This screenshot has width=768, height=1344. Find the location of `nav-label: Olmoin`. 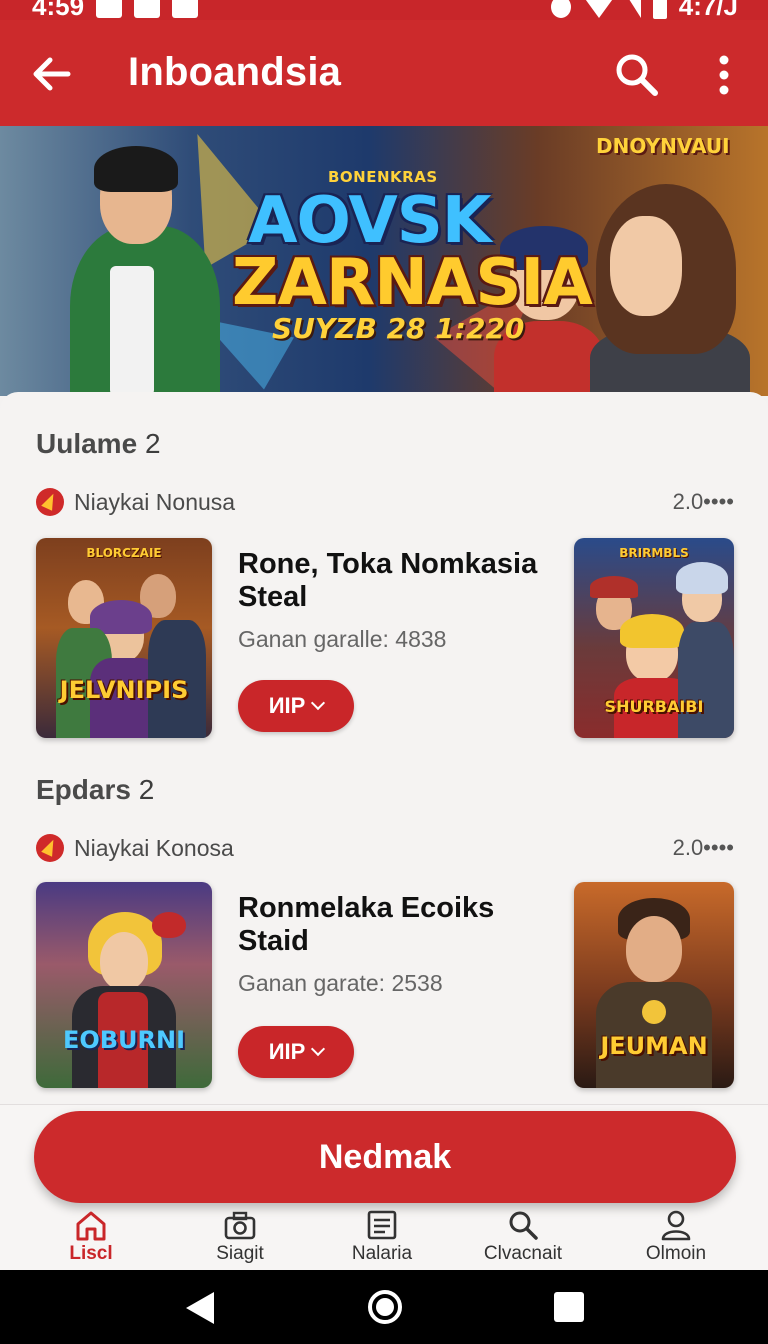

nav-label: Olmoin is located at coordinates (676, 1253).